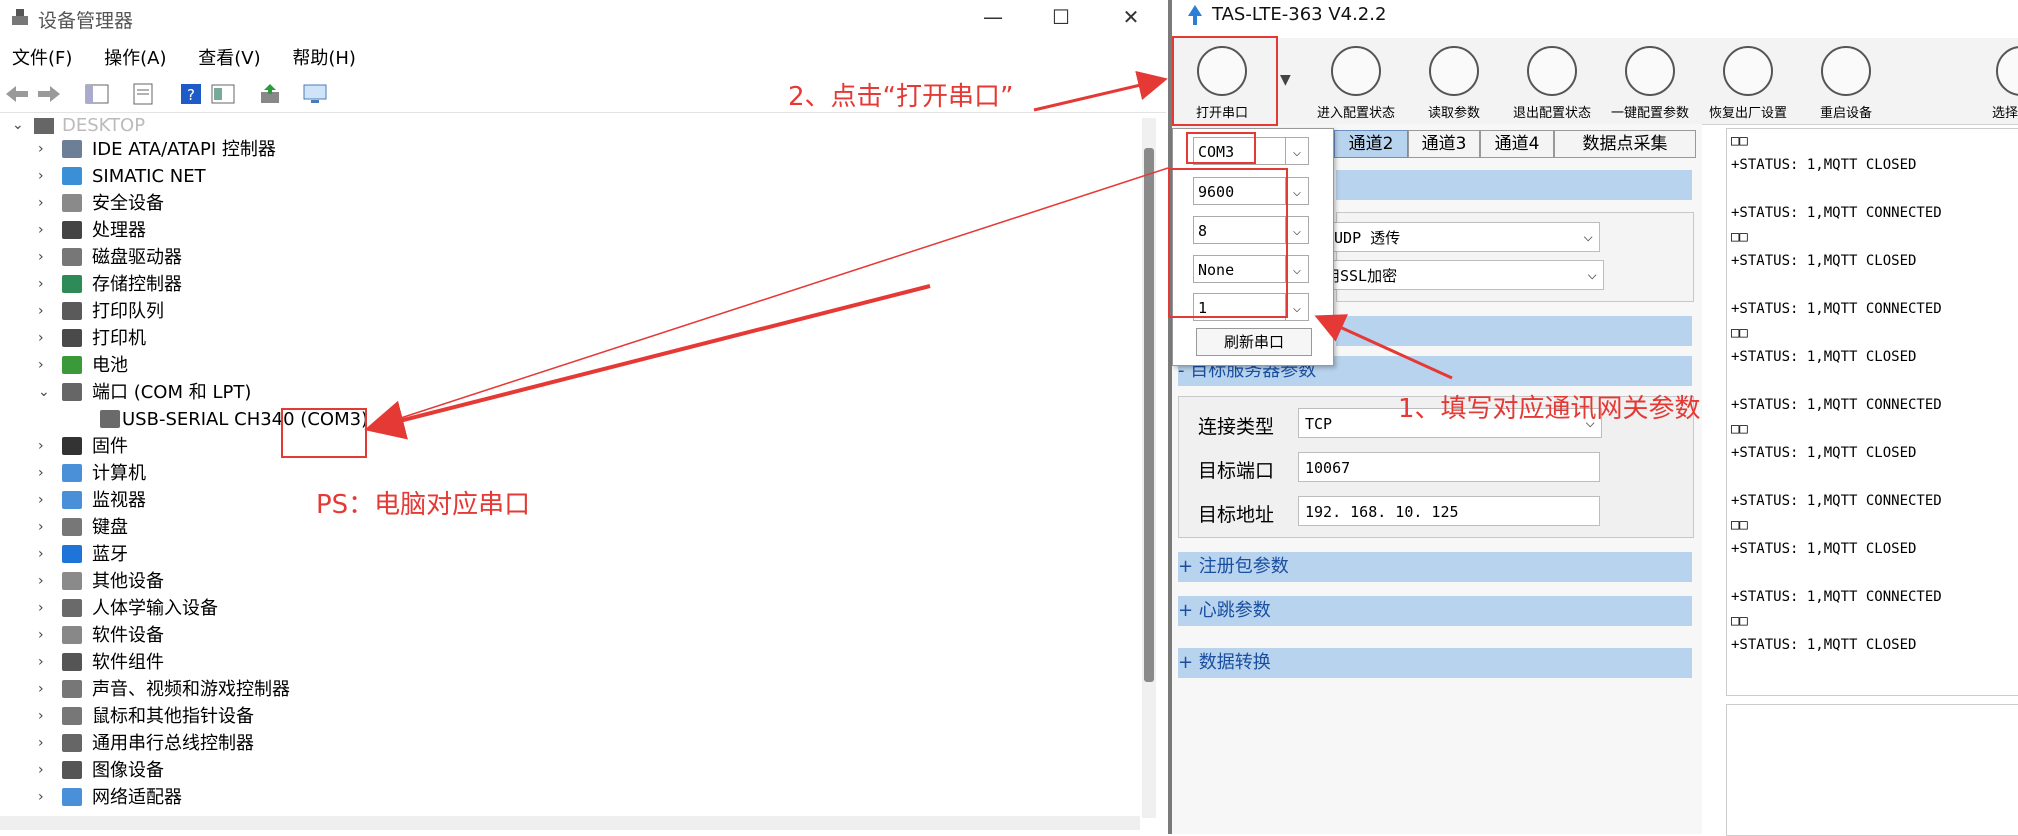 The image size is (2018, 836). What do you see at coordinates (72, 527) in the screenshot?
I see `keyboard-icon` at bounding box center [72, 527].